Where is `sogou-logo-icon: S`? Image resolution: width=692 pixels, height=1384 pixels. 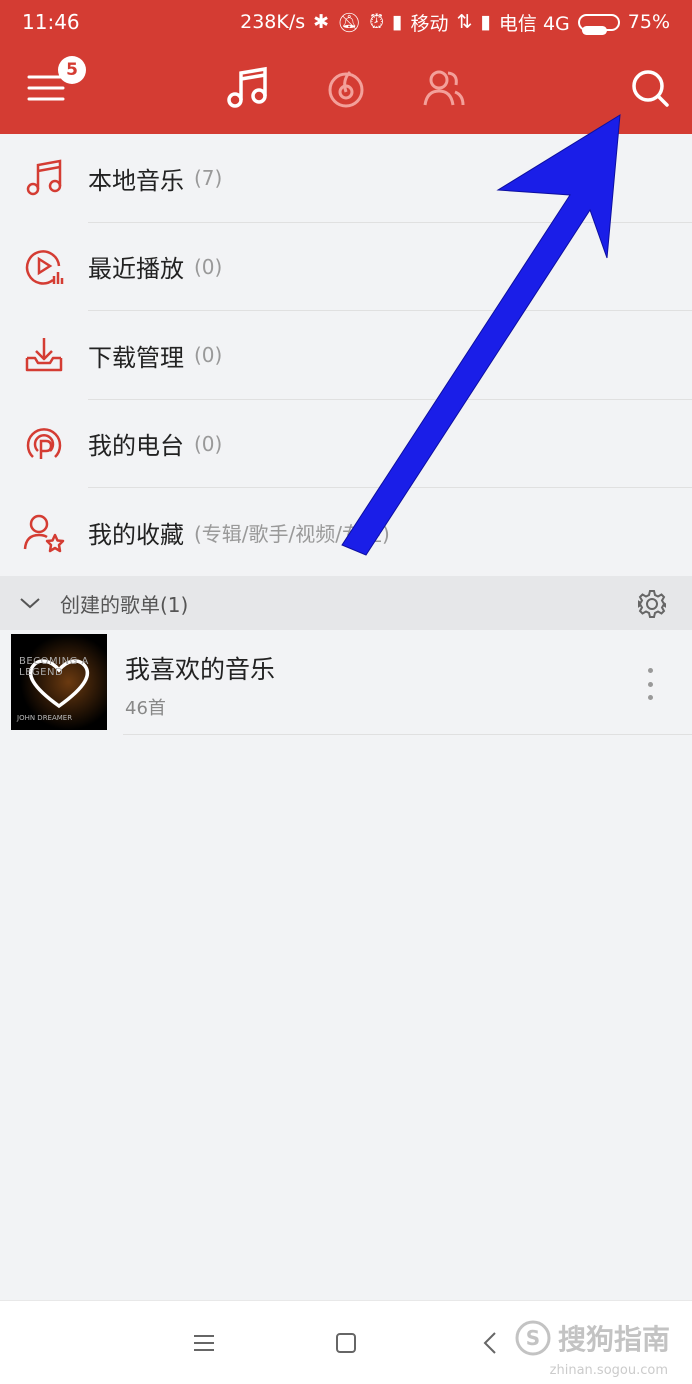
sogou-logo-icon: S is located at coordinates (533, 1338).